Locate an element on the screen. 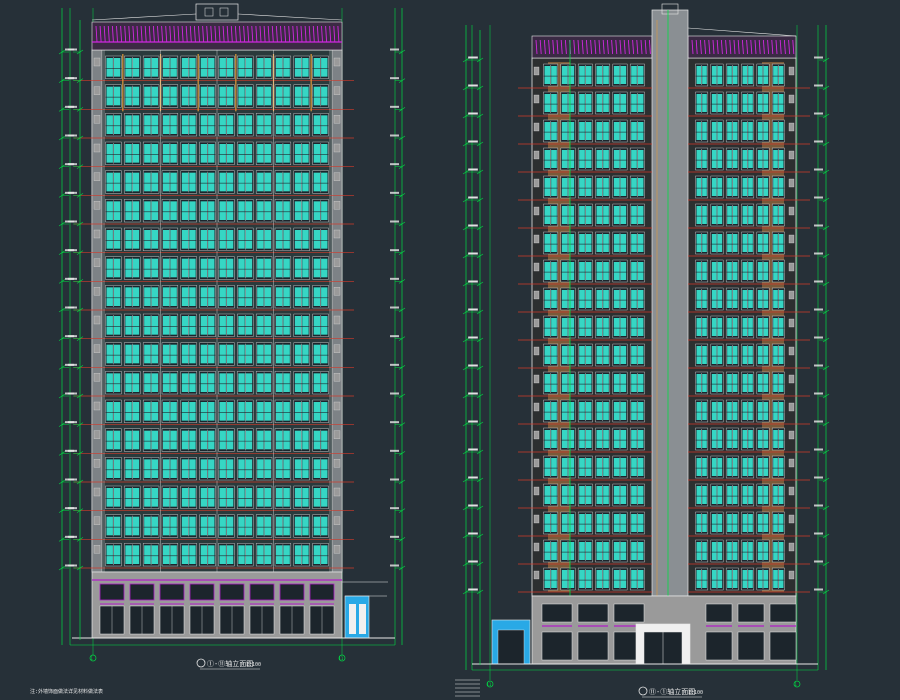  shopfront is located at coordinates (593, 646).